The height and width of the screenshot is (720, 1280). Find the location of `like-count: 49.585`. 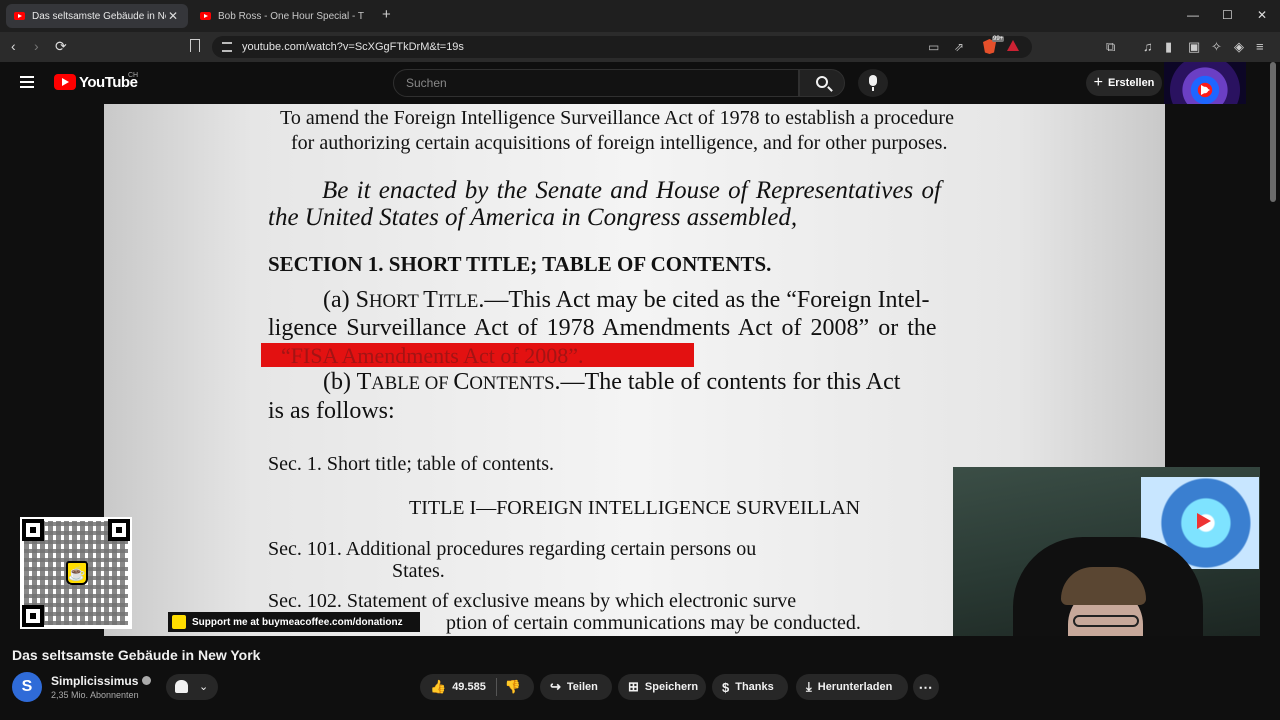

like-count: 49.585 is located at coordinates (469, 687).